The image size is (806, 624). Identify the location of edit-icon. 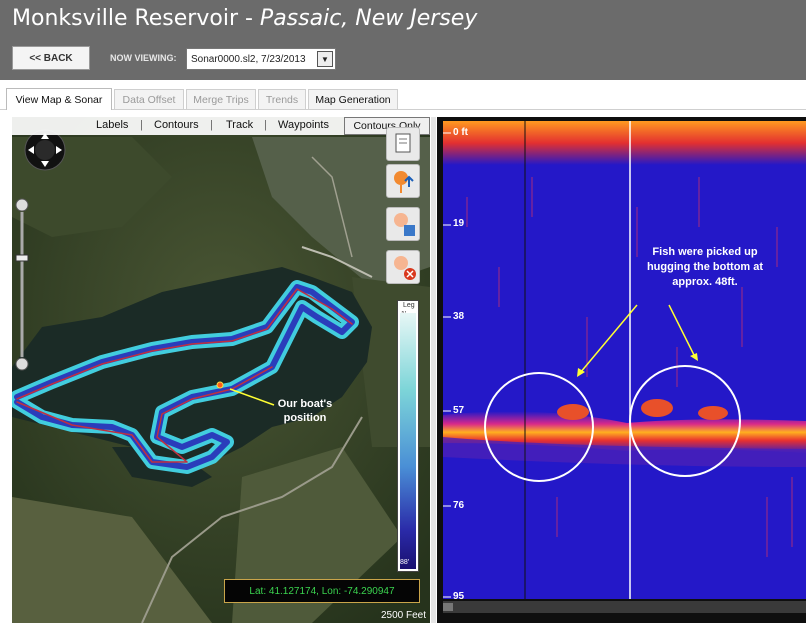
(403, 144).